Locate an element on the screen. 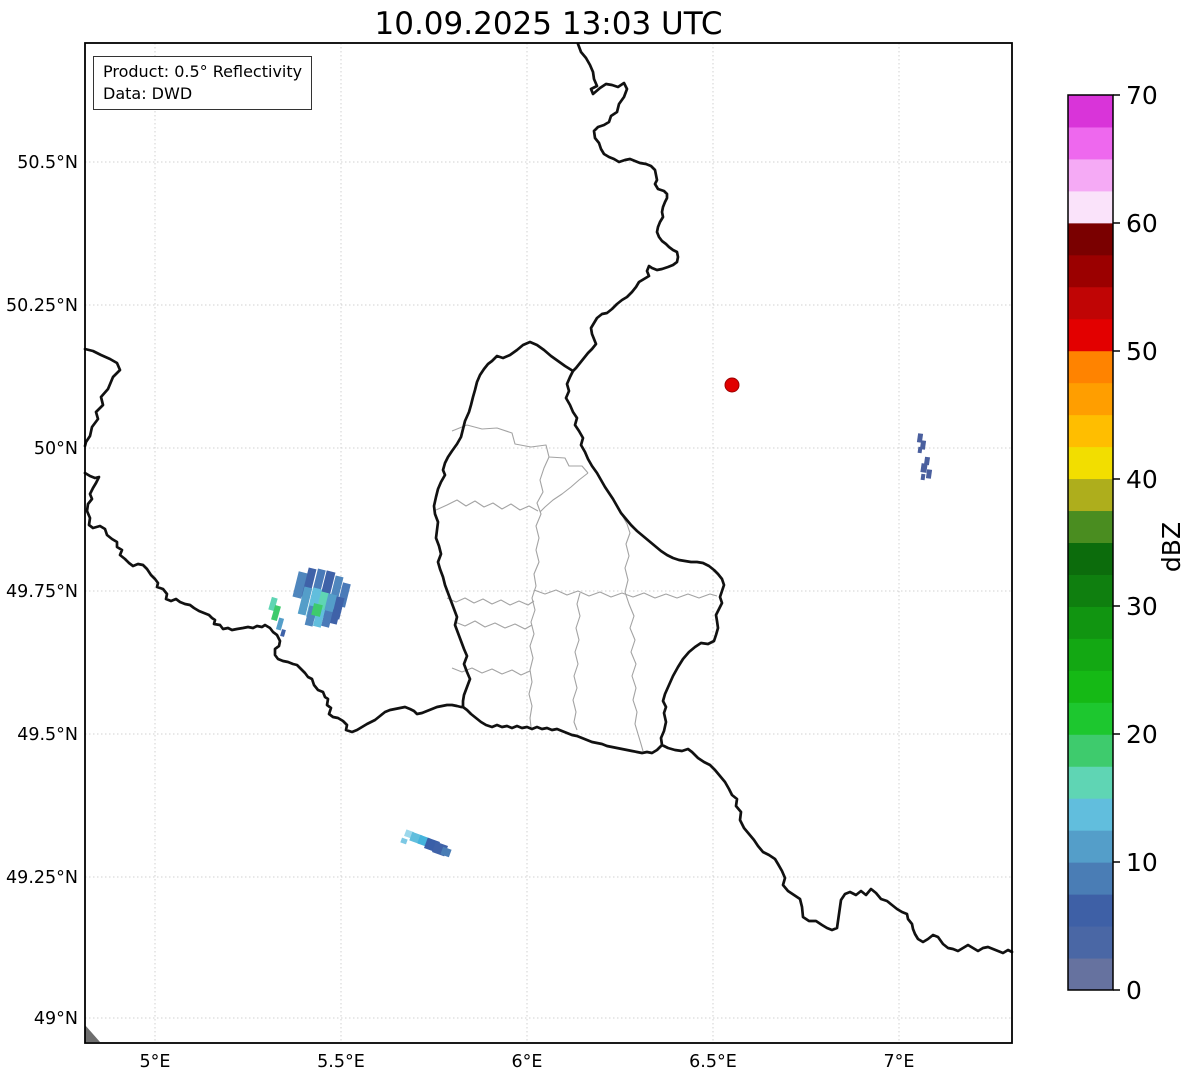 The height and width of the screenshot is (1081, 1202). y-tick-label: 50.25°N is located at coordinates (42, 306).